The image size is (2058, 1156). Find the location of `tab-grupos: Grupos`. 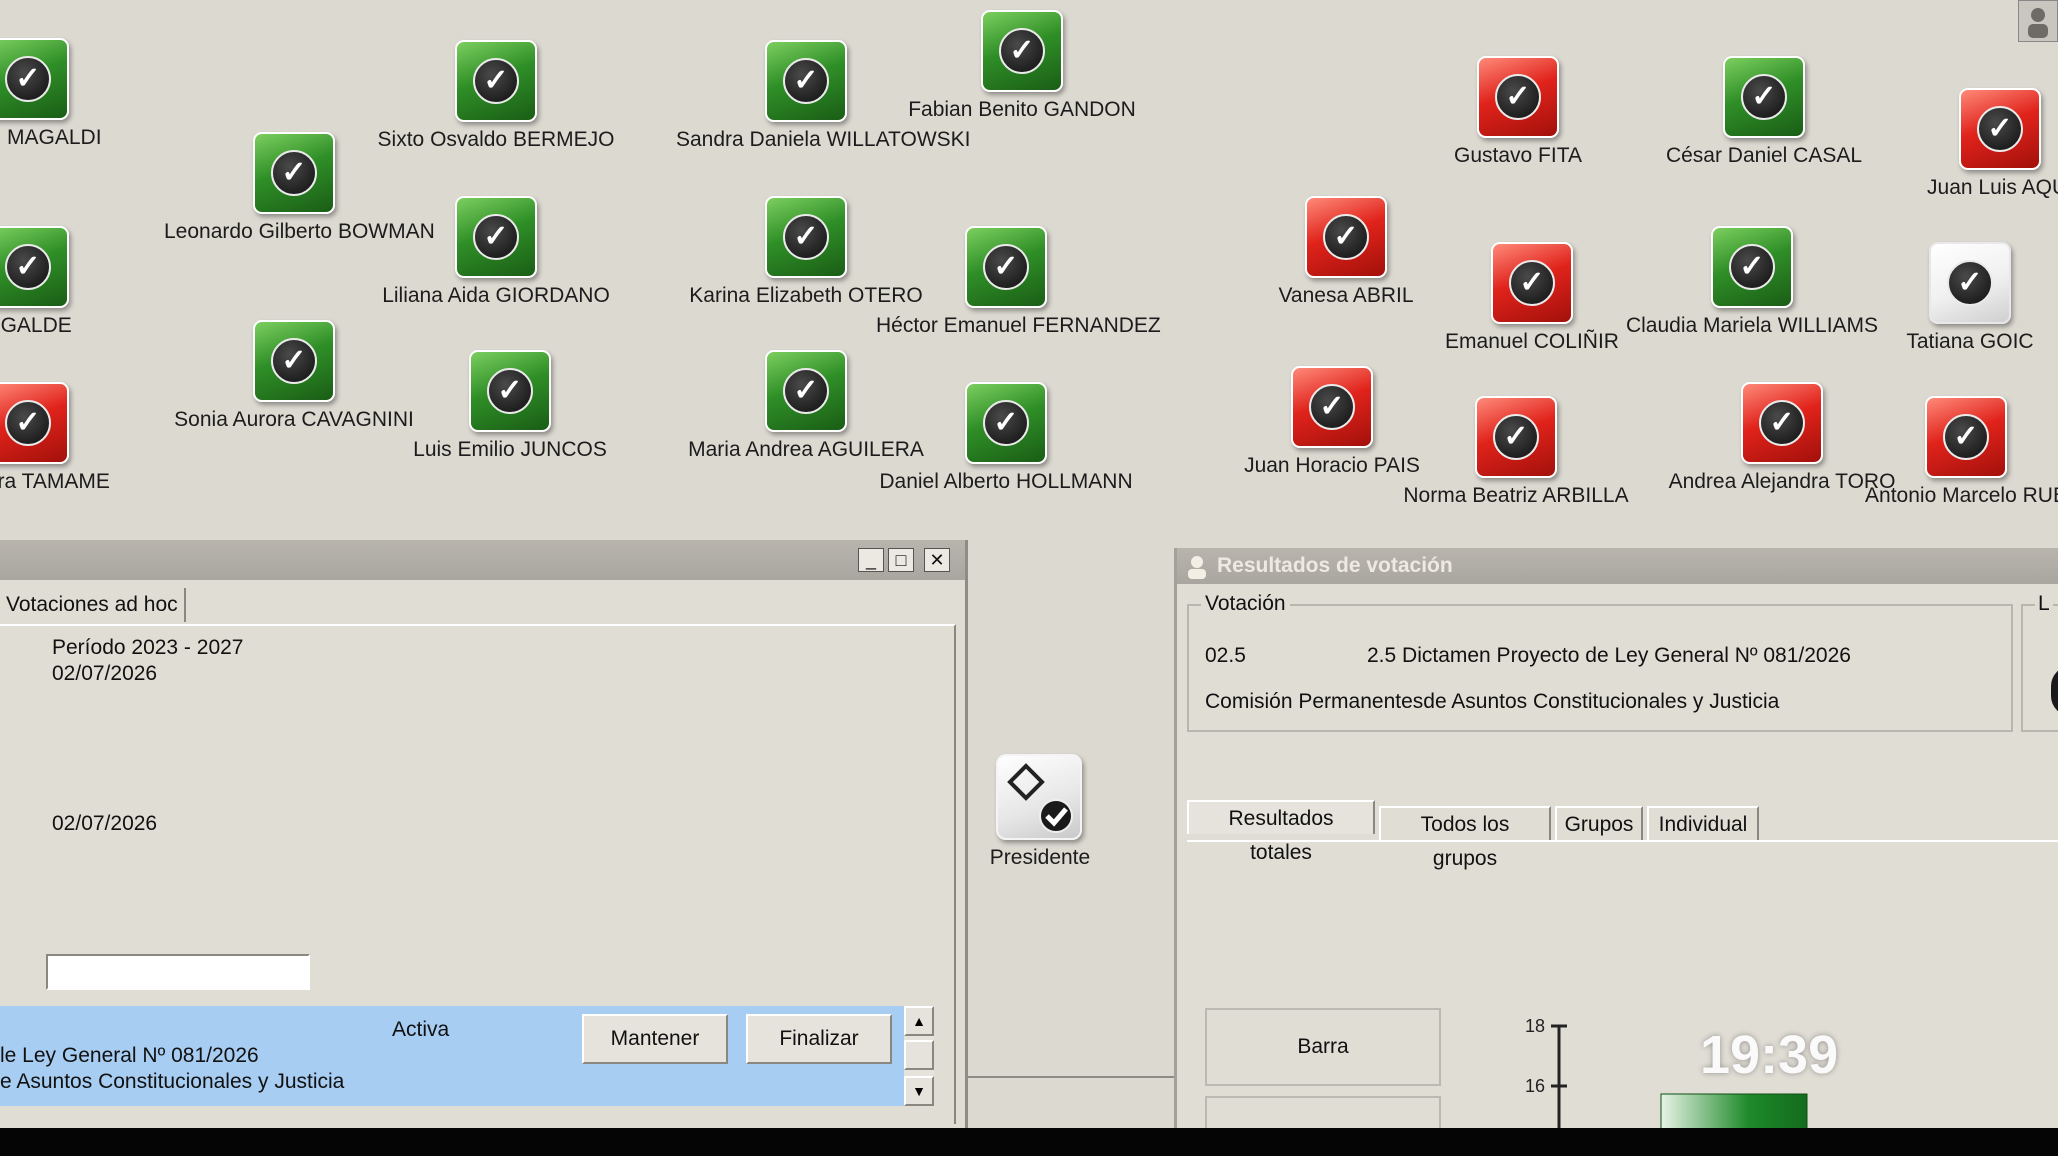

tab-grupos: Grupos is located at coordinates (1599, 823).